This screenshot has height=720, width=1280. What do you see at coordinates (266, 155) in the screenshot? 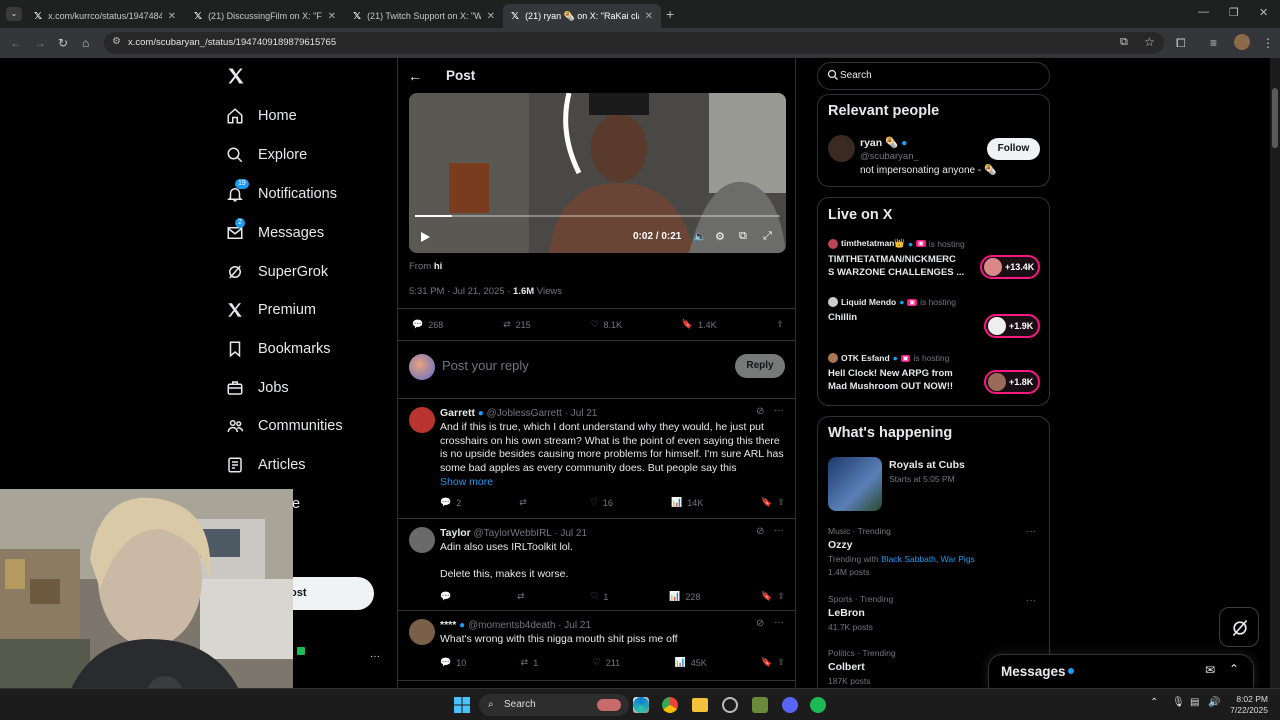
I see `nav-explore: Explore` at bounding box center [266, 155].